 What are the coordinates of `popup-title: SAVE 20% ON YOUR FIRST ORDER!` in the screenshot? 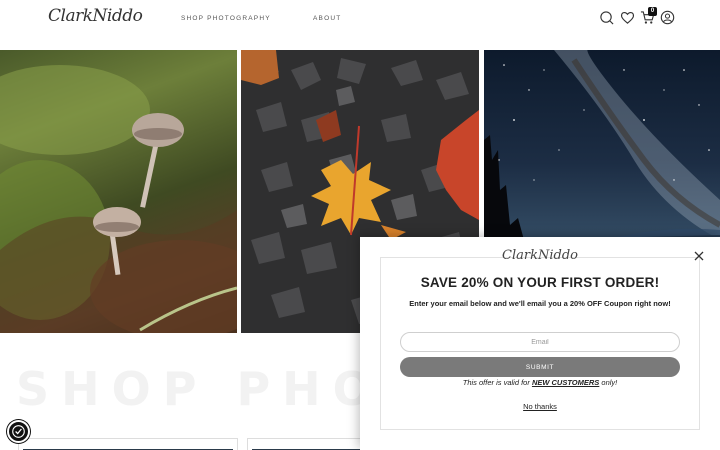 It's located at (540, 282).